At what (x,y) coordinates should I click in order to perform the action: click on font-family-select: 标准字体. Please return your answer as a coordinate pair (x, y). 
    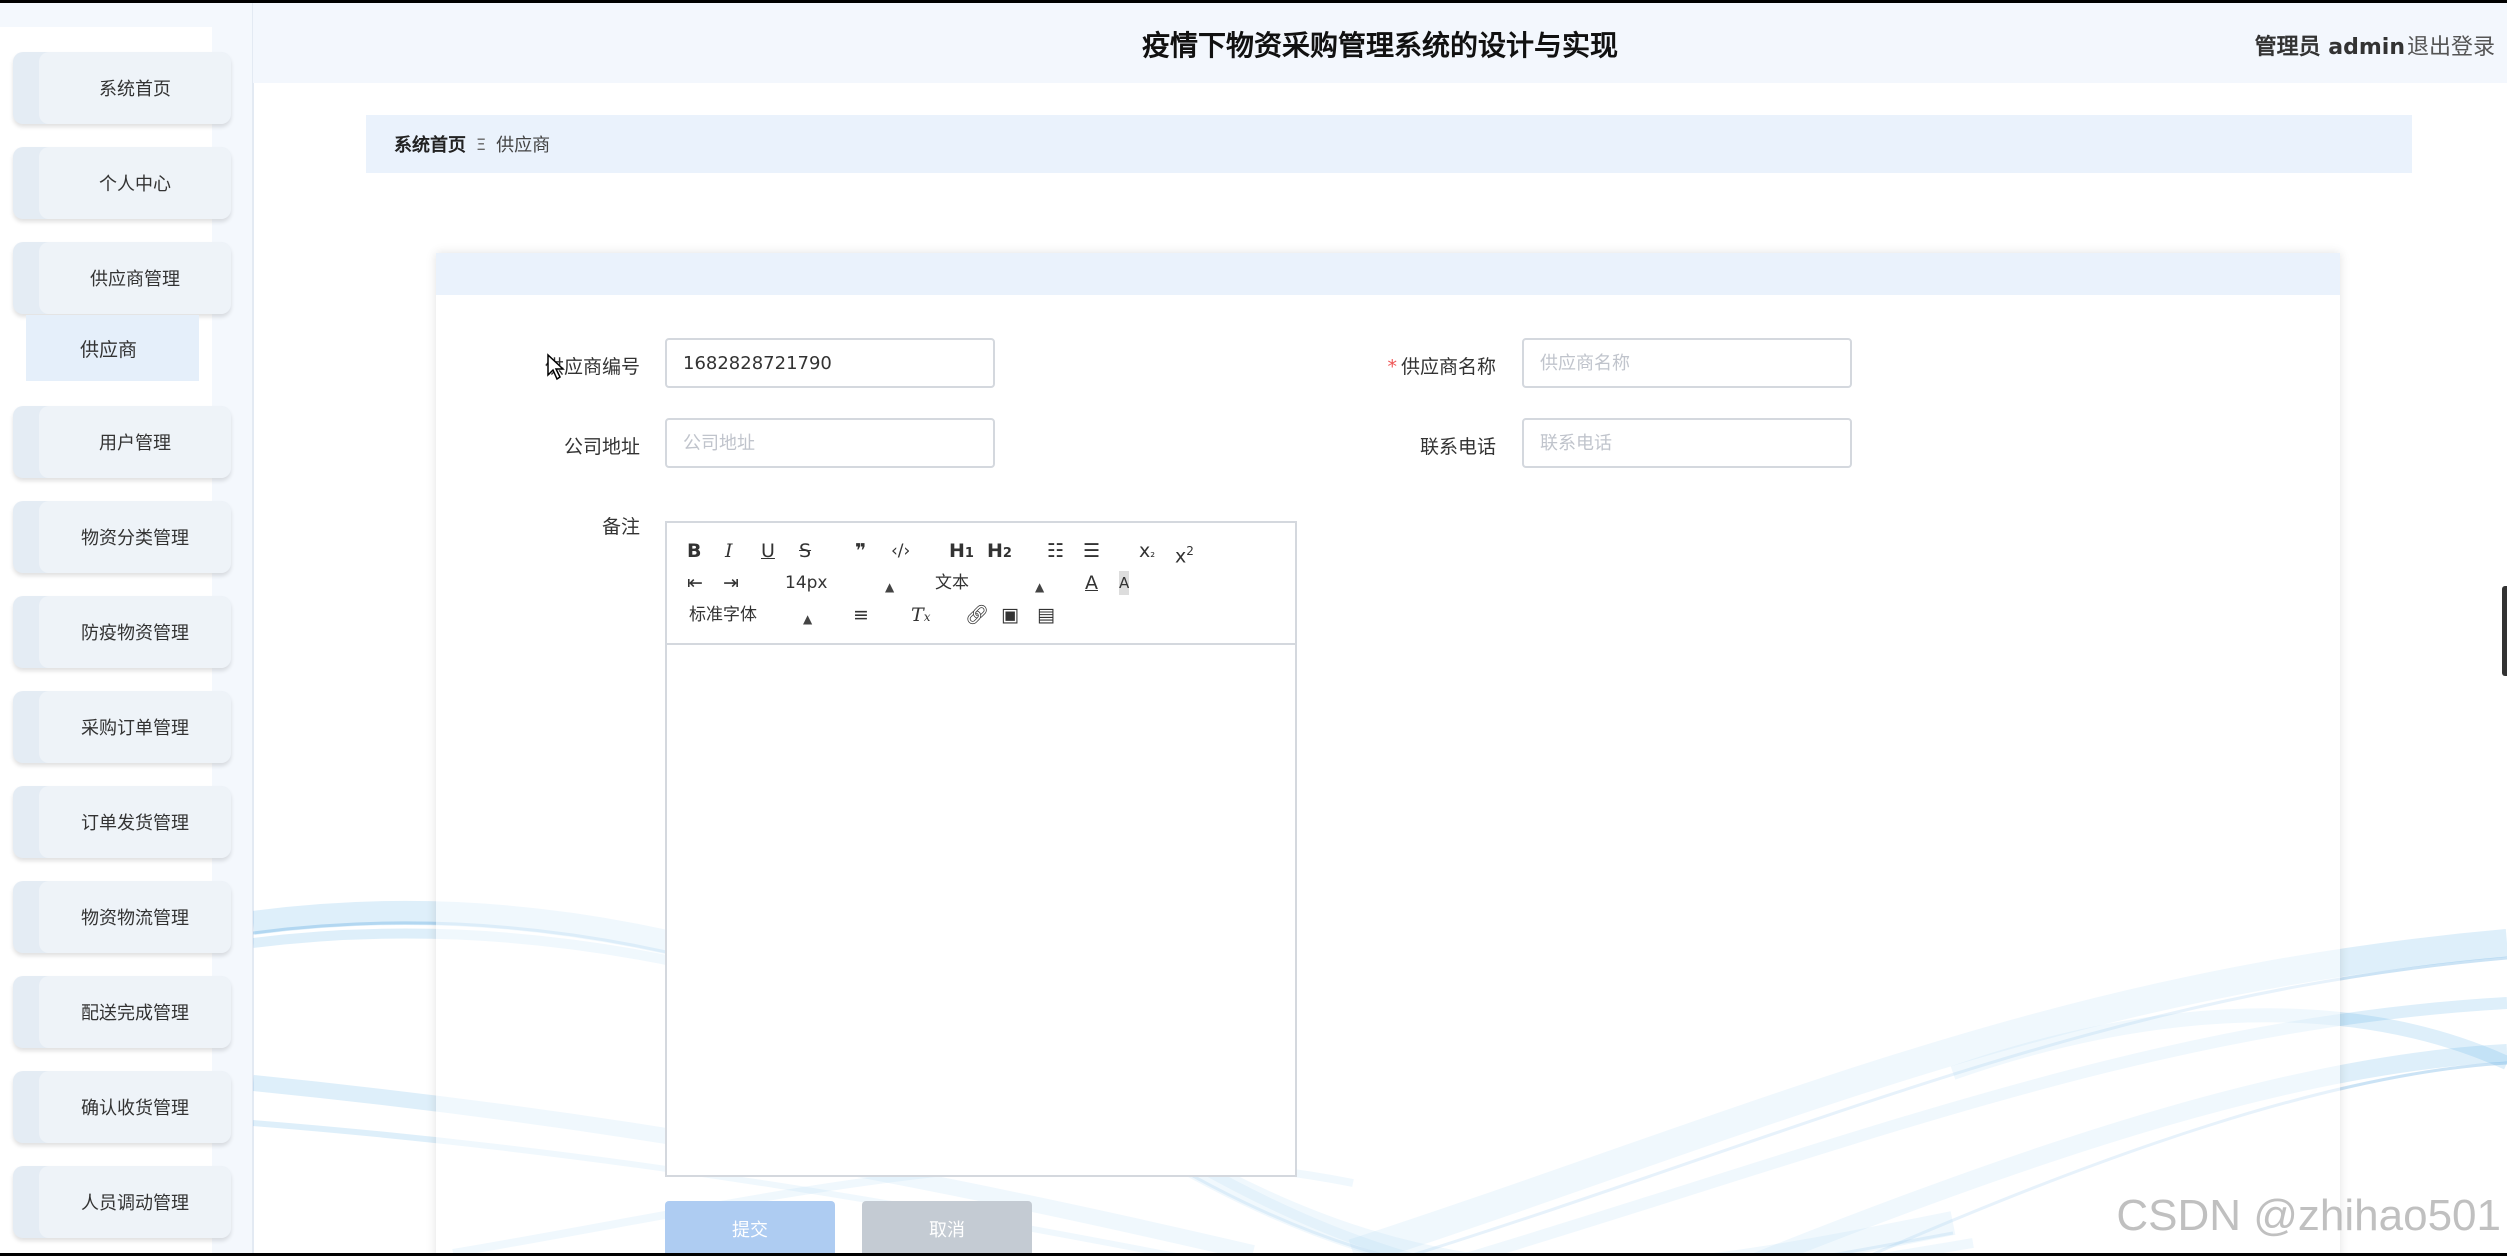
    Looking at the image, I should click on (723, 615).